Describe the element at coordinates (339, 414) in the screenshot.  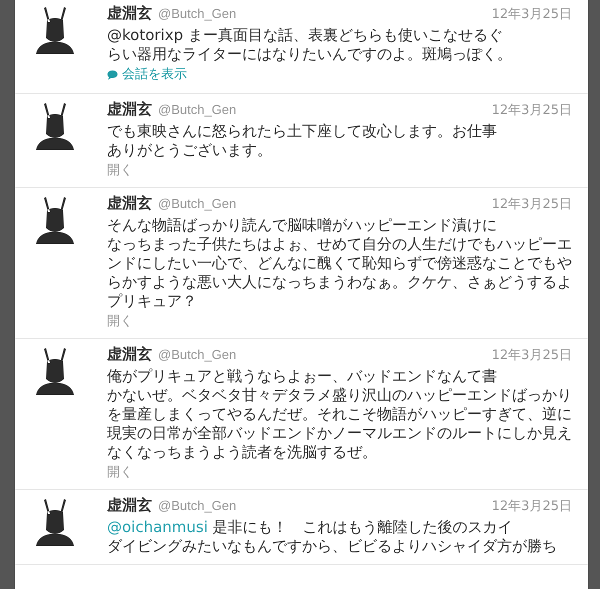
I see `tweet-text: 俺がプリキュアと戦うならよぉー、バッドエンドなんて書 かないぜ。ベタベタ甘々デタラメ盛り沢山のハッピーエンドばっかり を量産しまくってやるんだぜ。それこそ物語がハッピーすぎて、逆に 現実の日常が全部バッドエンドかノーマルエンドのルートにしか見え なくなっちまうよう読者を洗脳するぜ。` at that location.